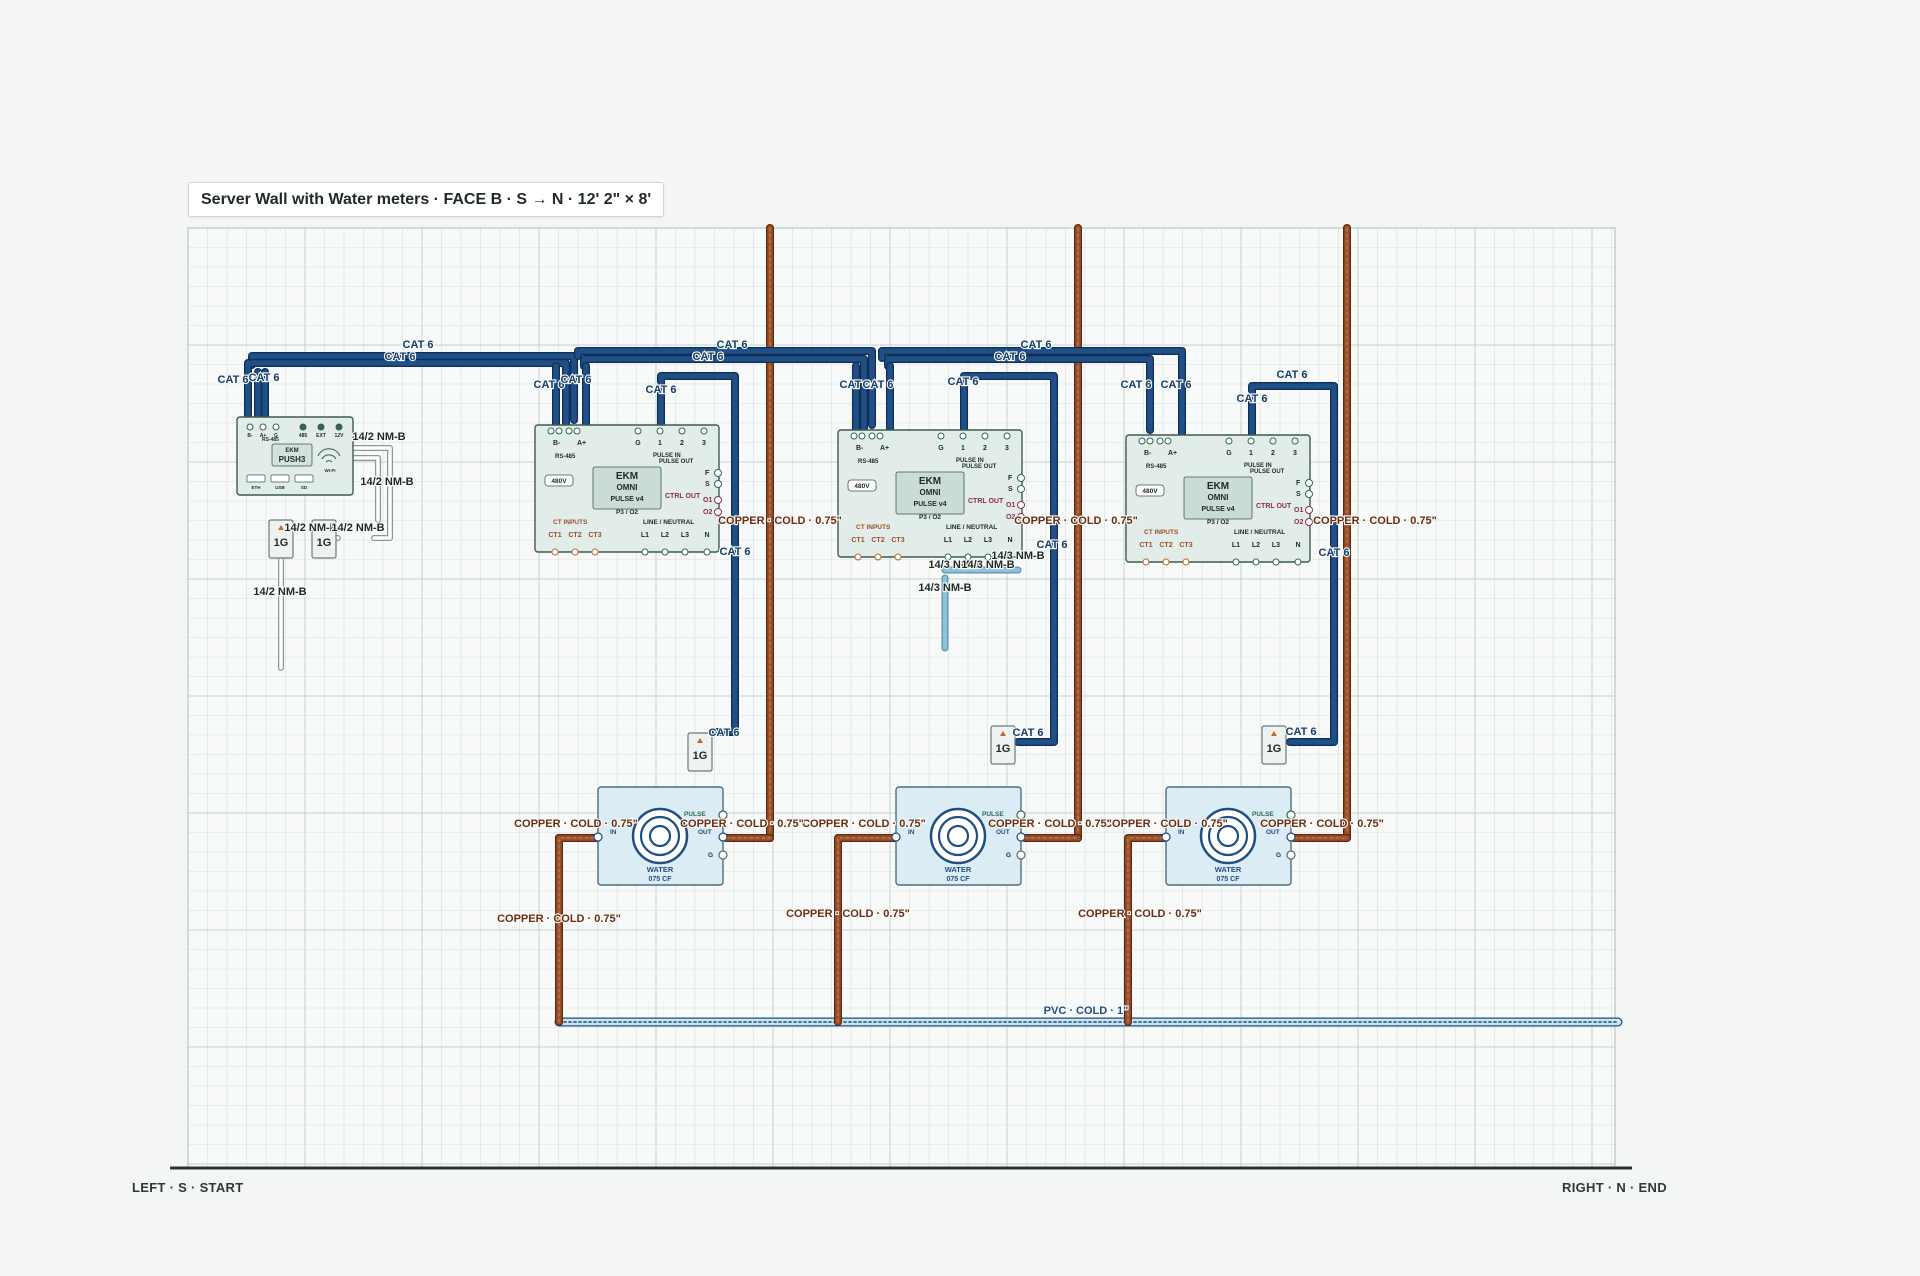  Describe the element at coordinates (948, 540) in the screenshot. I see `line-label: L1` at that location.